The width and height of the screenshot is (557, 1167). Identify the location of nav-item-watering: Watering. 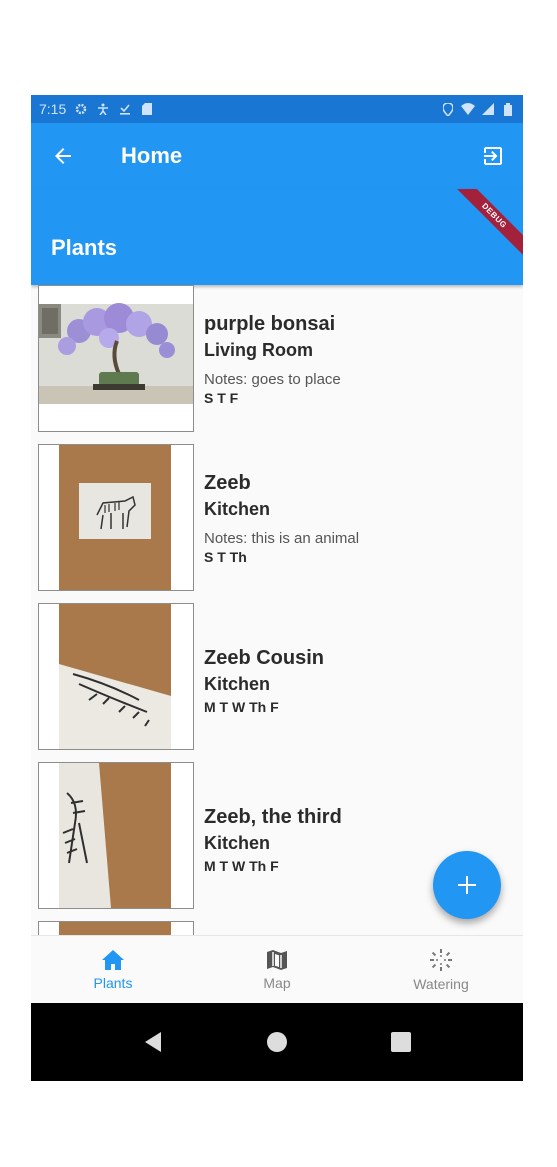
(441, 969).